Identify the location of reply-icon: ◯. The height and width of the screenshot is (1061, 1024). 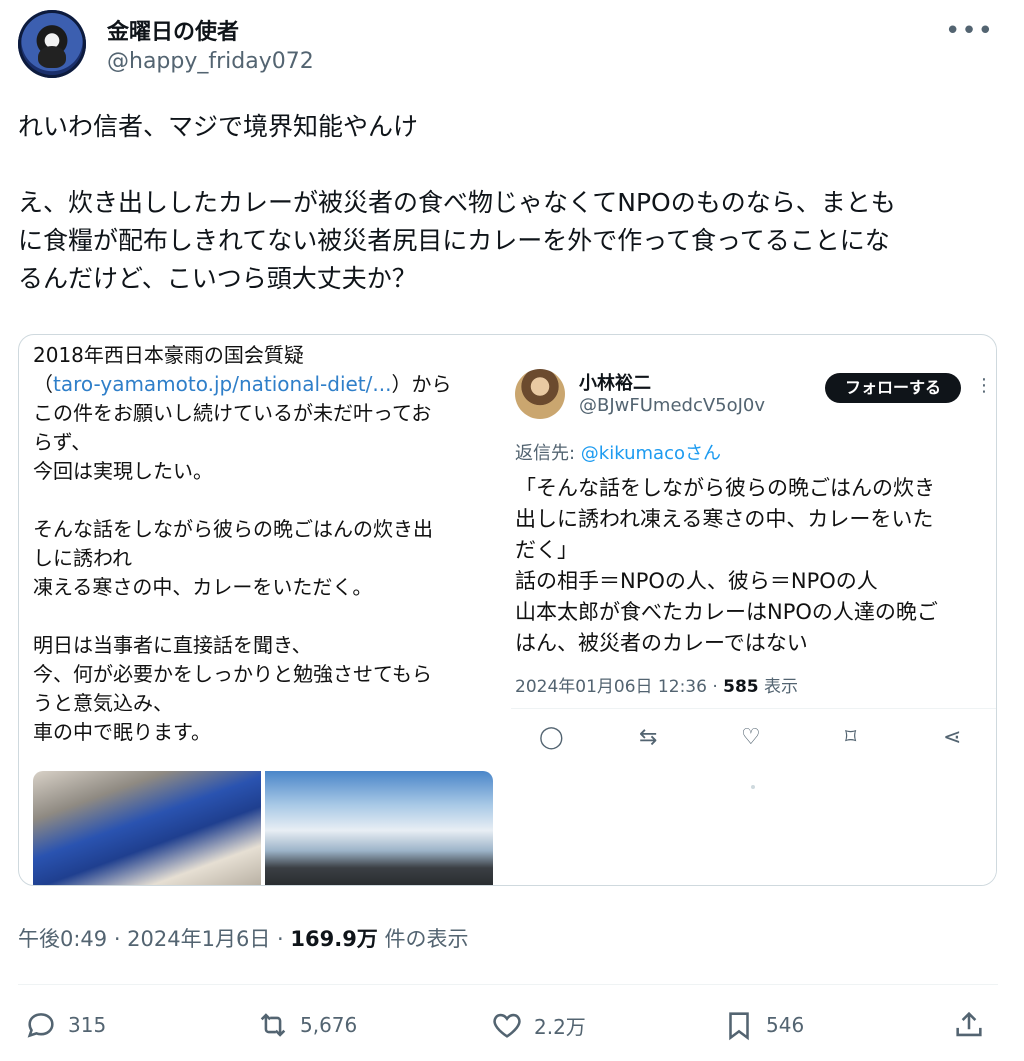
(551, 737).